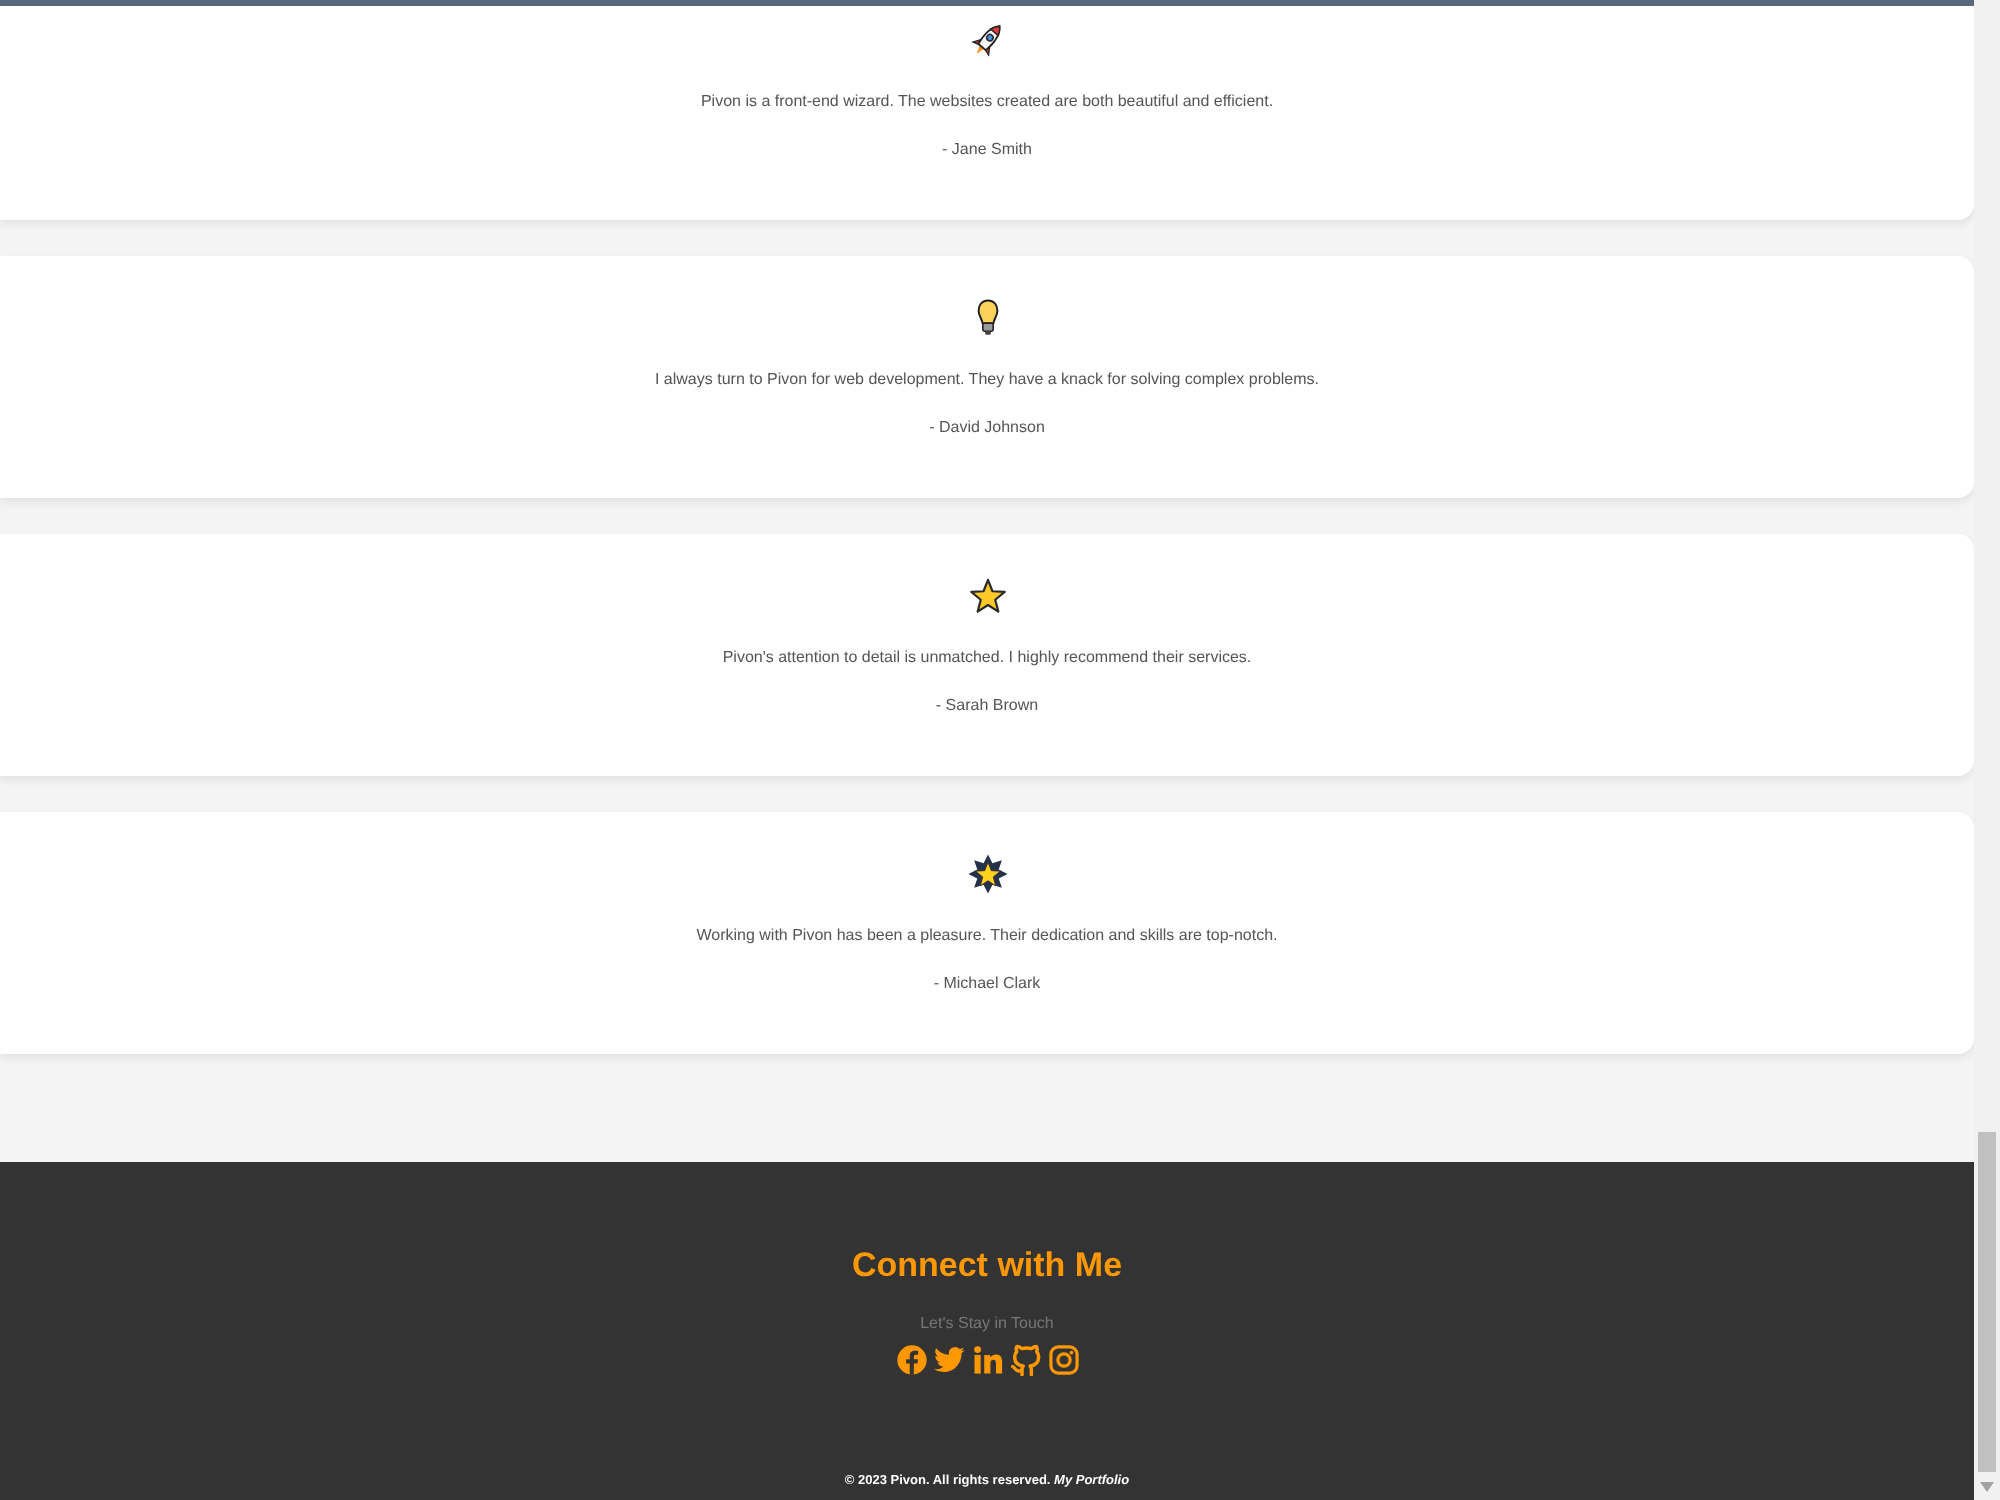 The width and height of the screenshot is (2000, 1500). What do you see at coordinates (1063, 1360) in the screenshot?
I see `camera-icon` at bounding box center [1063, 1360].